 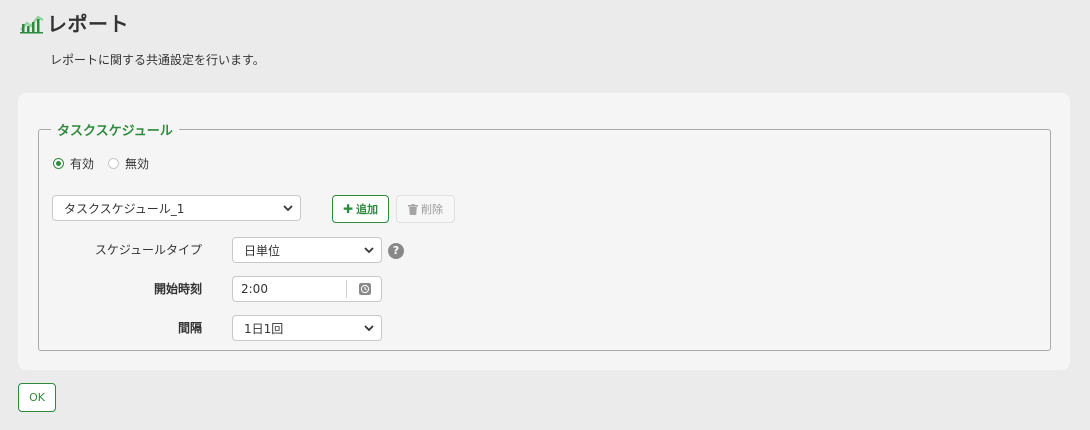 I want to click on page-description: レポートに関する共通設定を行います。, so click(x=157, y=60).